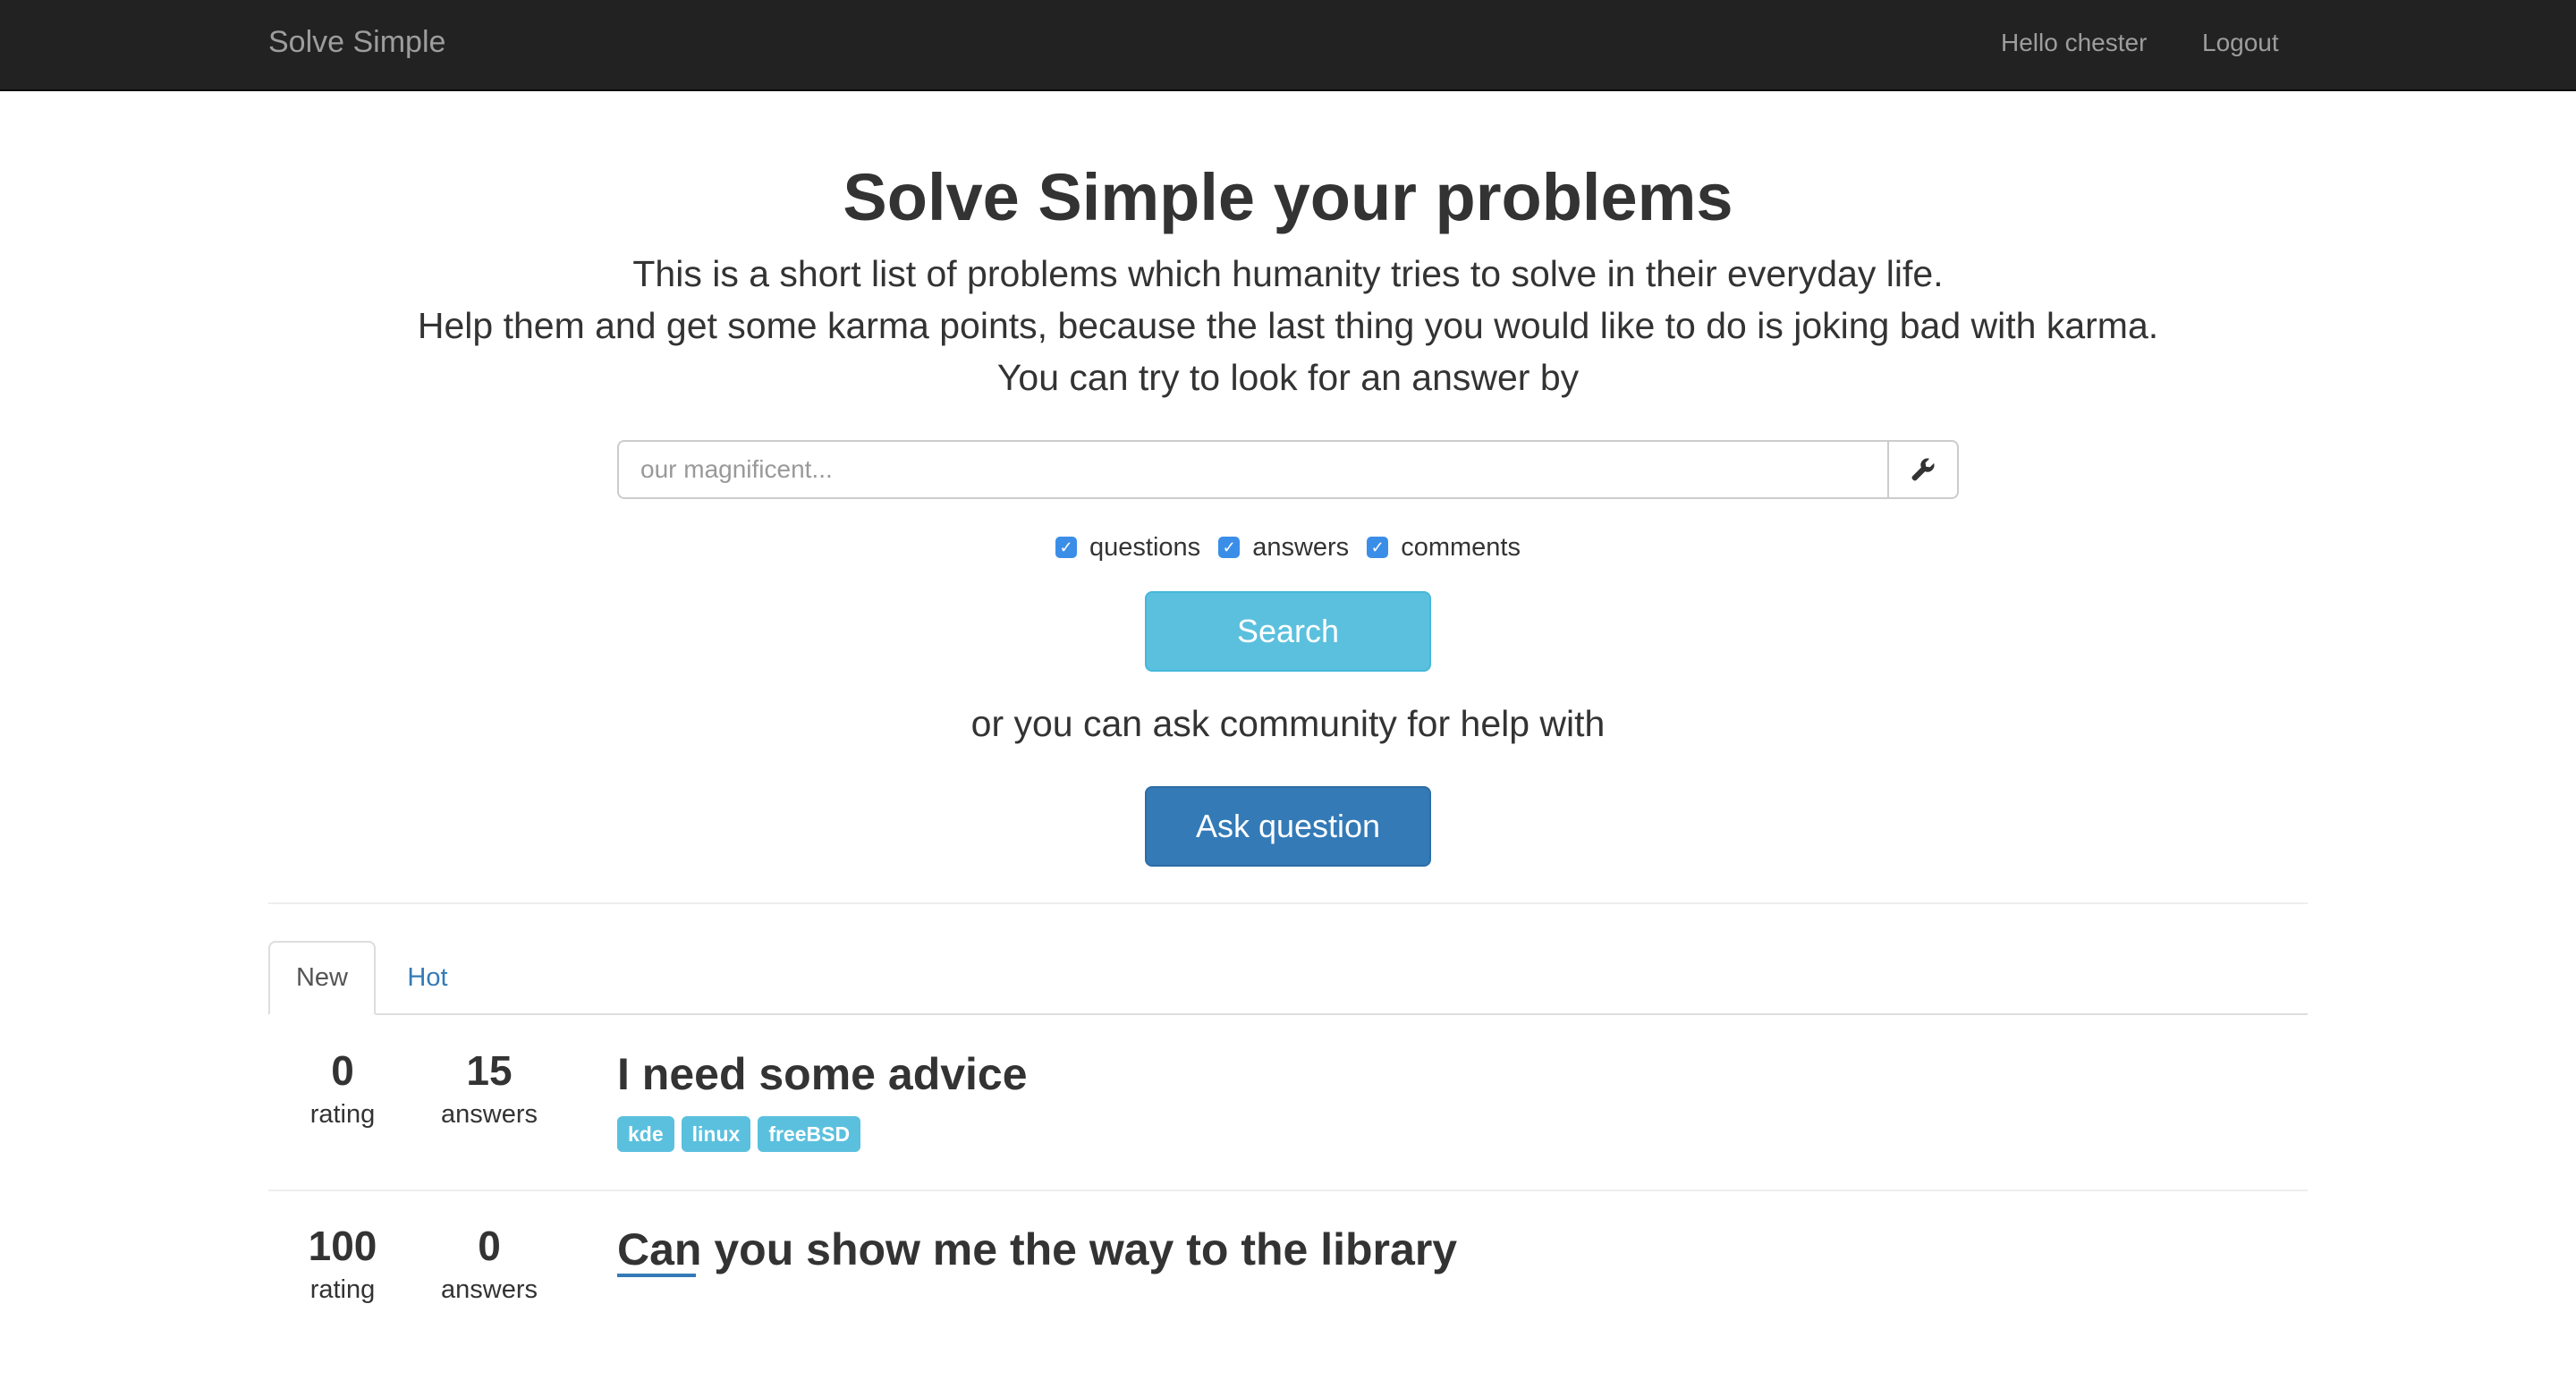 The width and height of the screenshot is (2576, 1397). I want to click on tag: freeBSD, so click(809, 1134).